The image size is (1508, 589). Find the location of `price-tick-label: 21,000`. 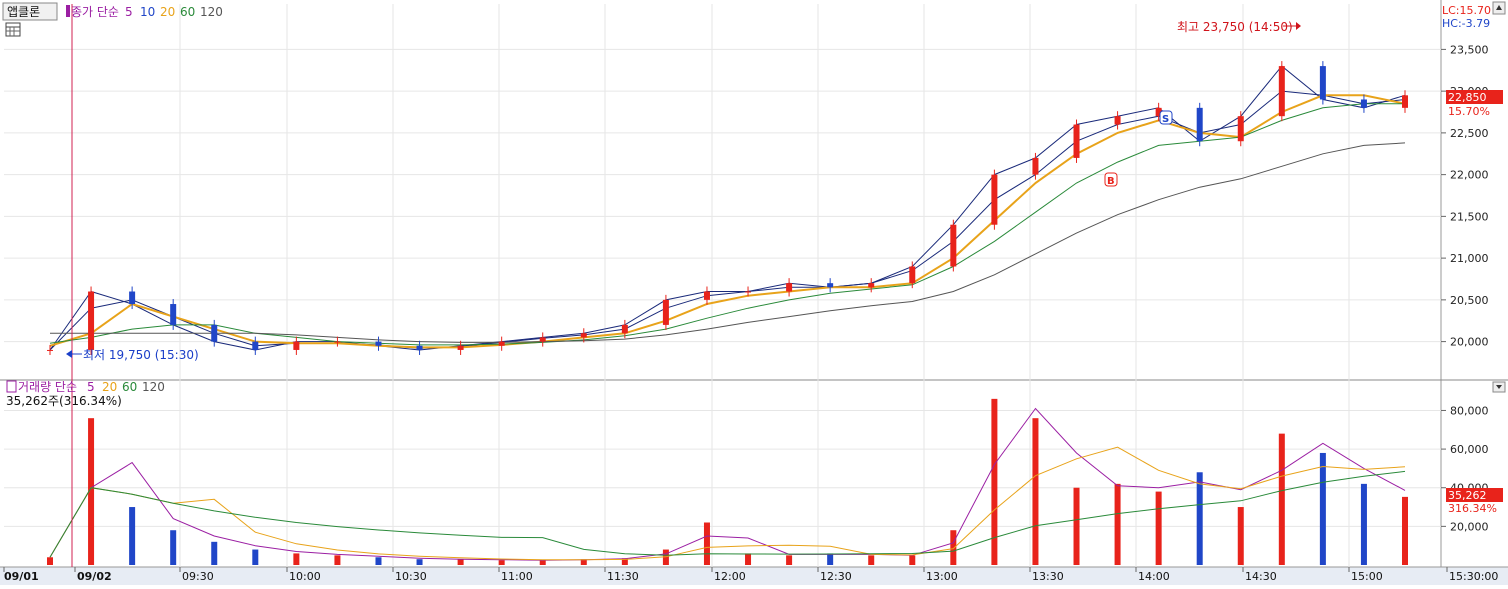

price-tick-label: 21,000 is located at coordinates (1469, 258).